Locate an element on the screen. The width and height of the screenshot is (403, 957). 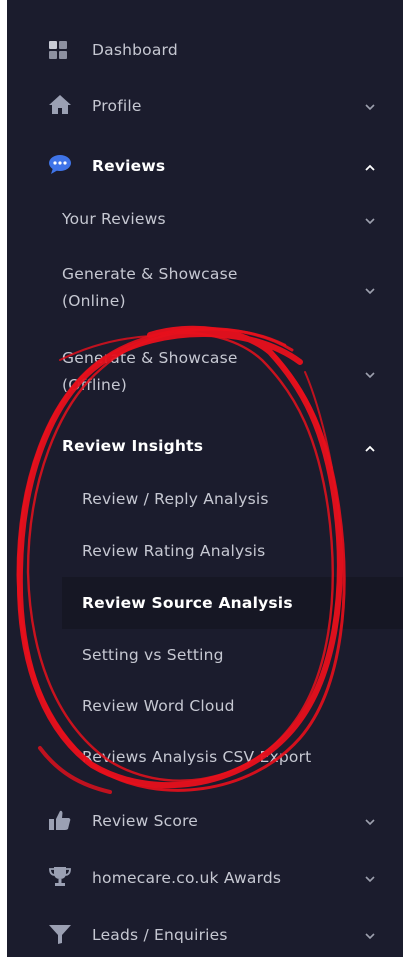
sidebar-item-label-line2: (Offline) is located at coordinates (94, 385).